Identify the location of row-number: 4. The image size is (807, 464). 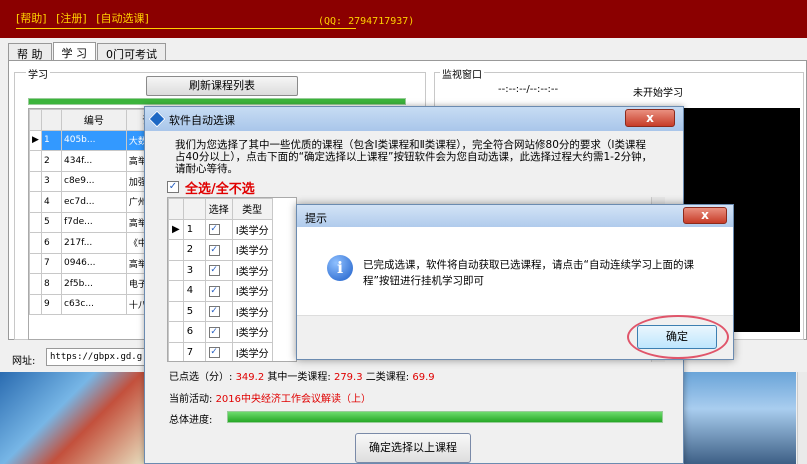
(51, 202).